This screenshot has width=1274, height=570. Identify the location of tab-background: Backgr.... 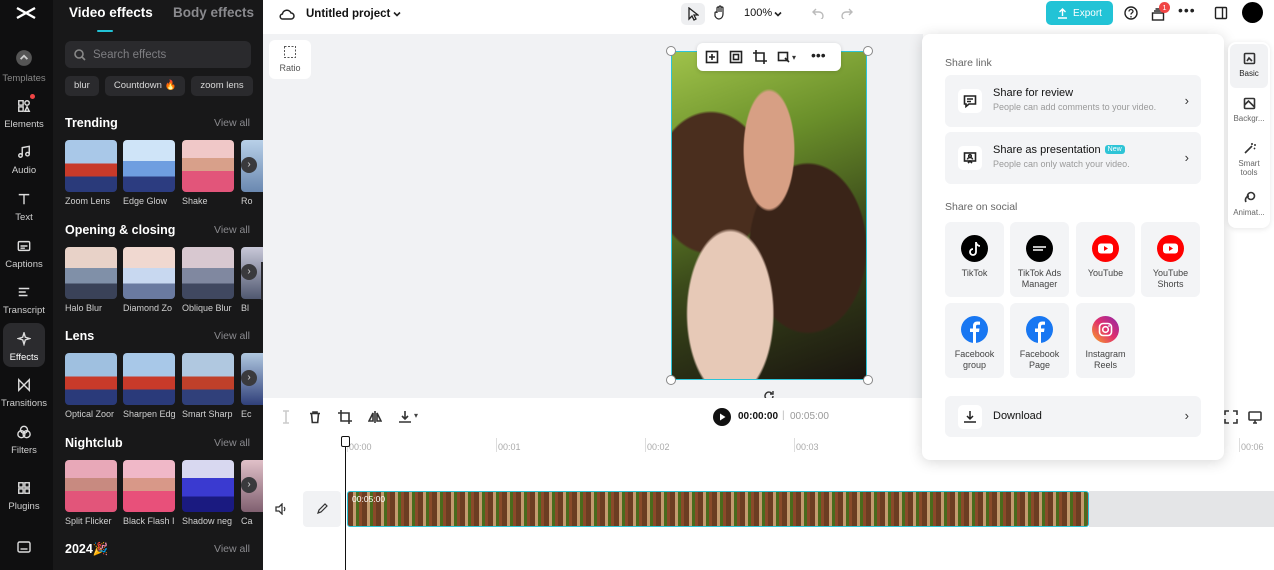
(1249, 111).